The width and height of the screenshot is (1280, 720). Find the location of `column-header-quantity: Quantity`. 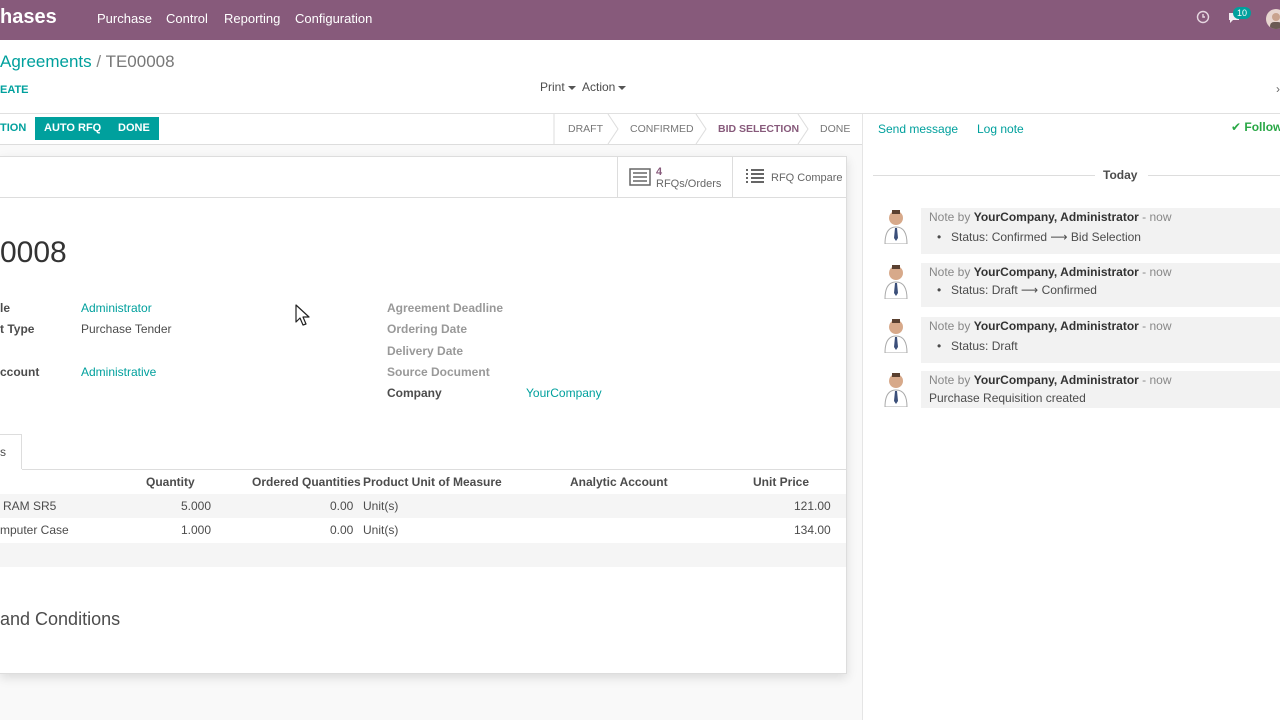

column-header-quantity: Quantity is located at coordinates (170, 482).